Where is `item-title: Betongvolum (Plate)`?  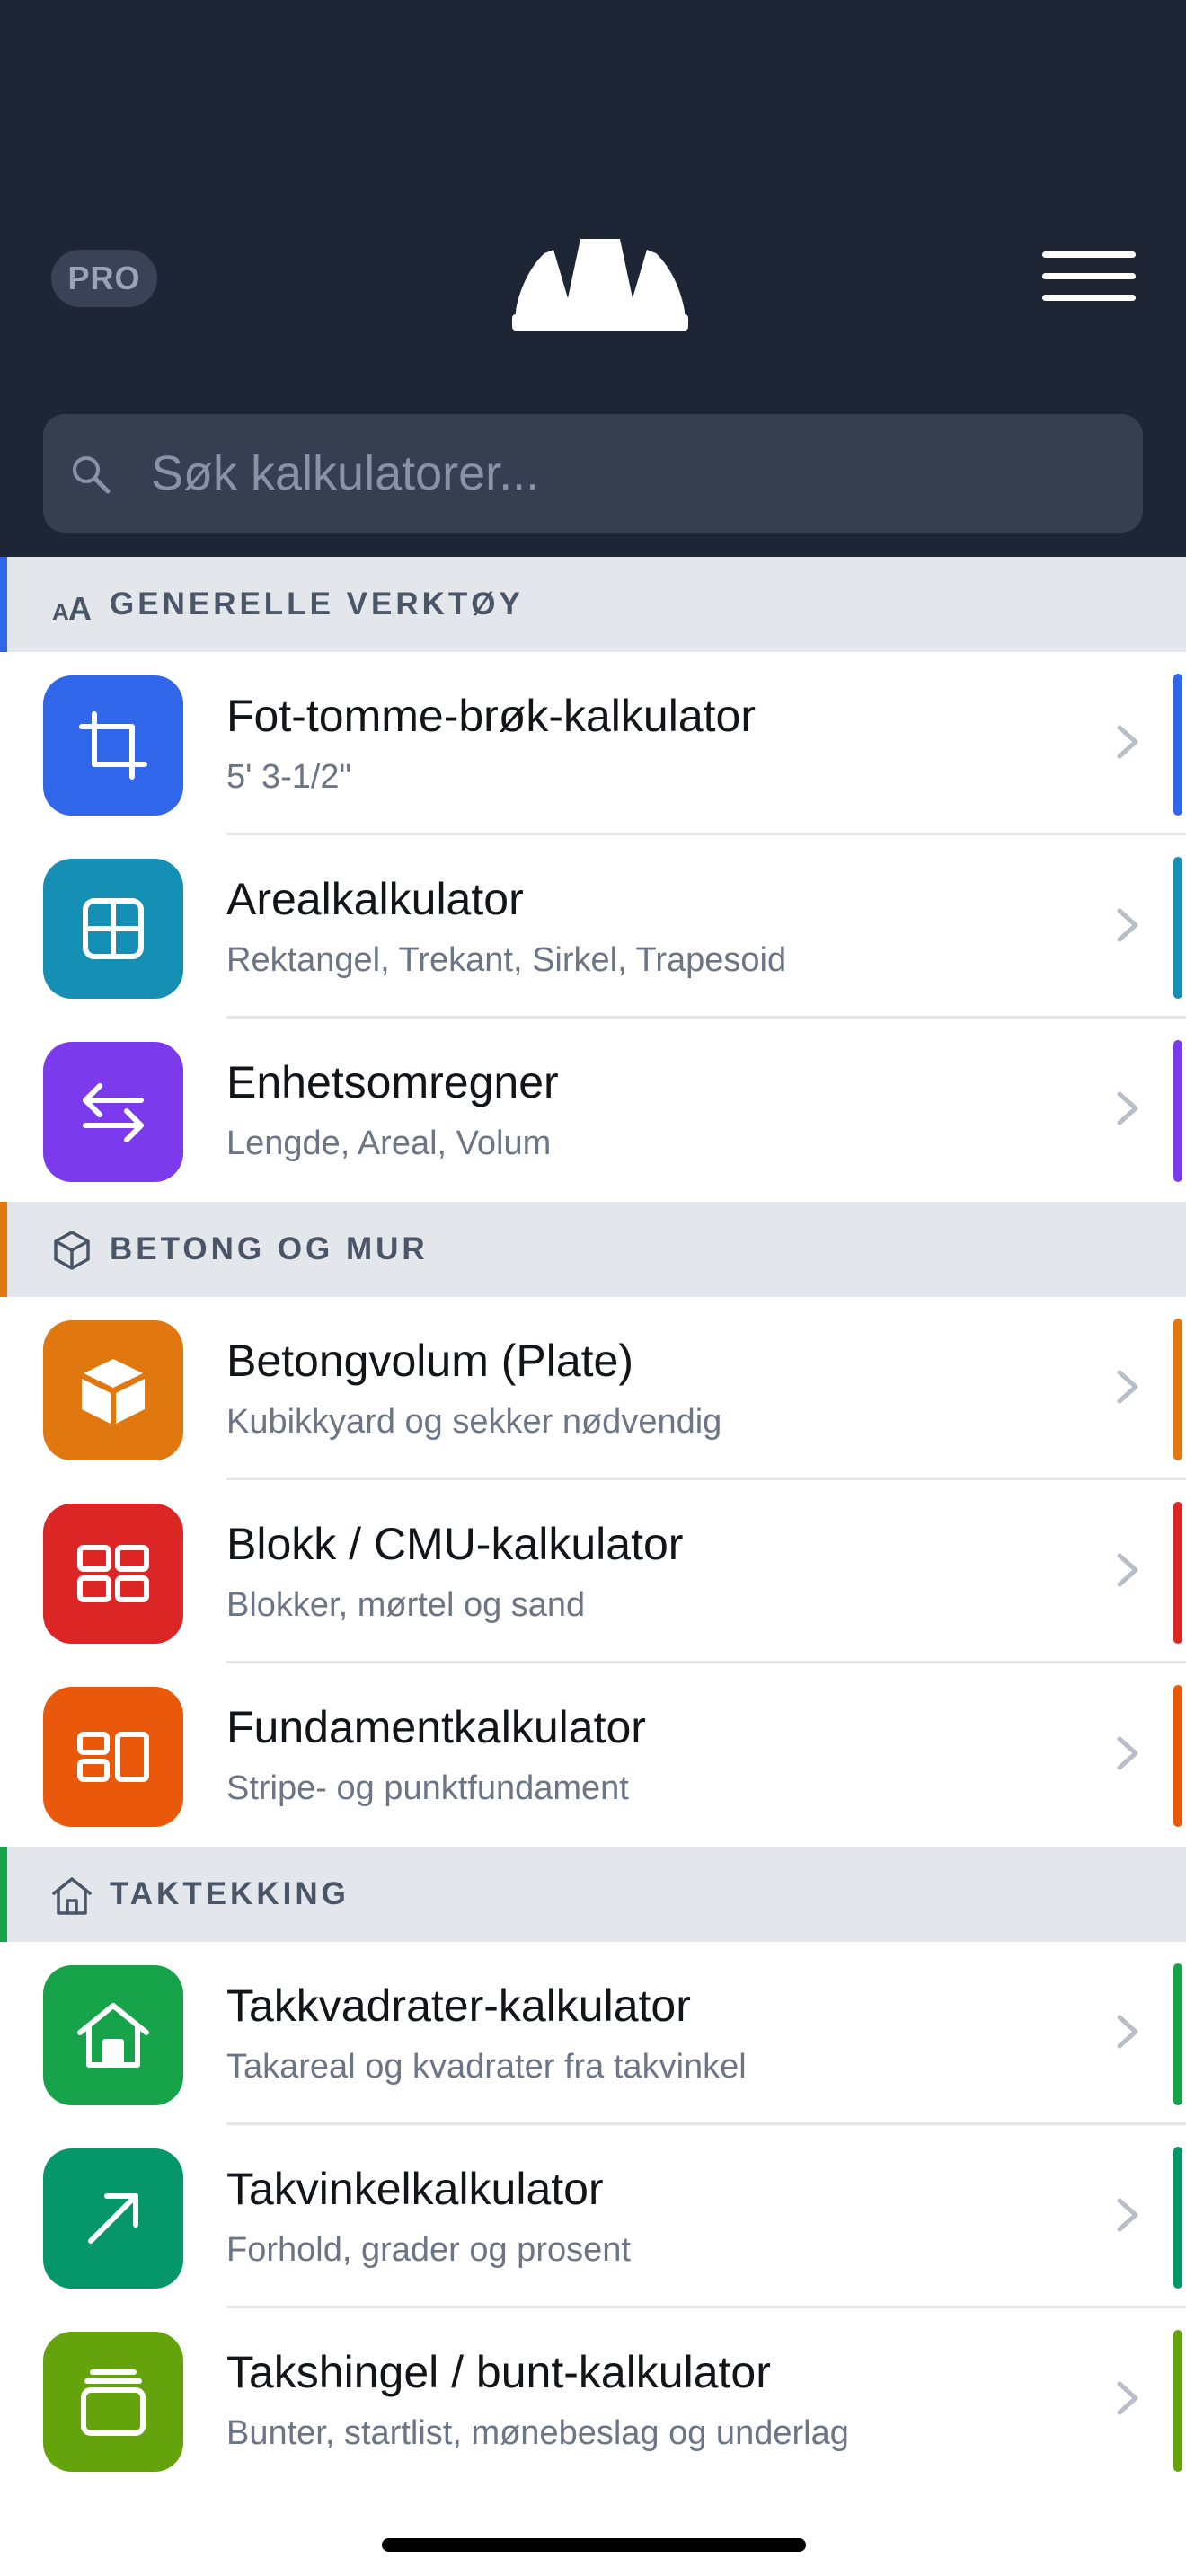
item-title: Betongvolum (Plate) is located at coordinates (430, 1361).